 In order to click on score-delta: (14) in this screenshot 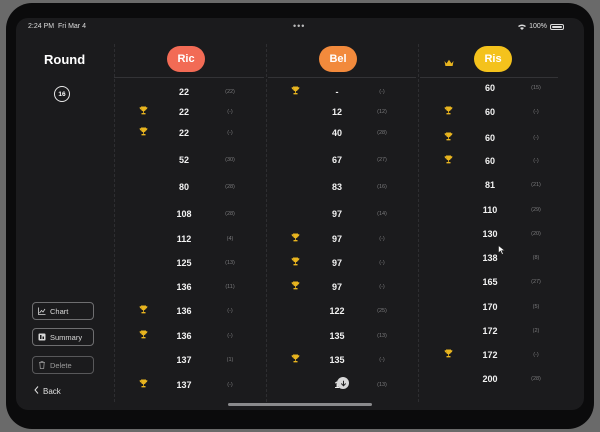, I will do `click(382, 214)`.